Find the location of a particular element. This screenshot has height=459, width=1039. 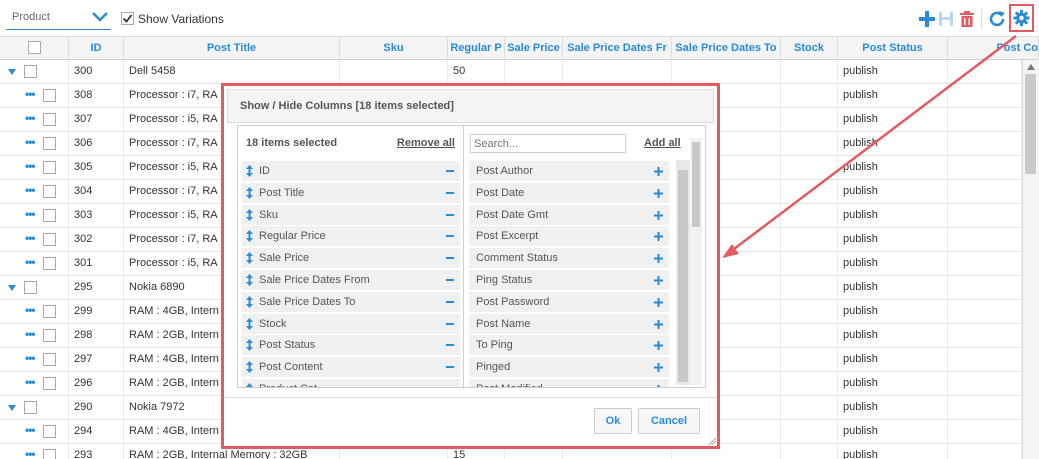

cell-id: 305 is located at coordinates (96, 167).